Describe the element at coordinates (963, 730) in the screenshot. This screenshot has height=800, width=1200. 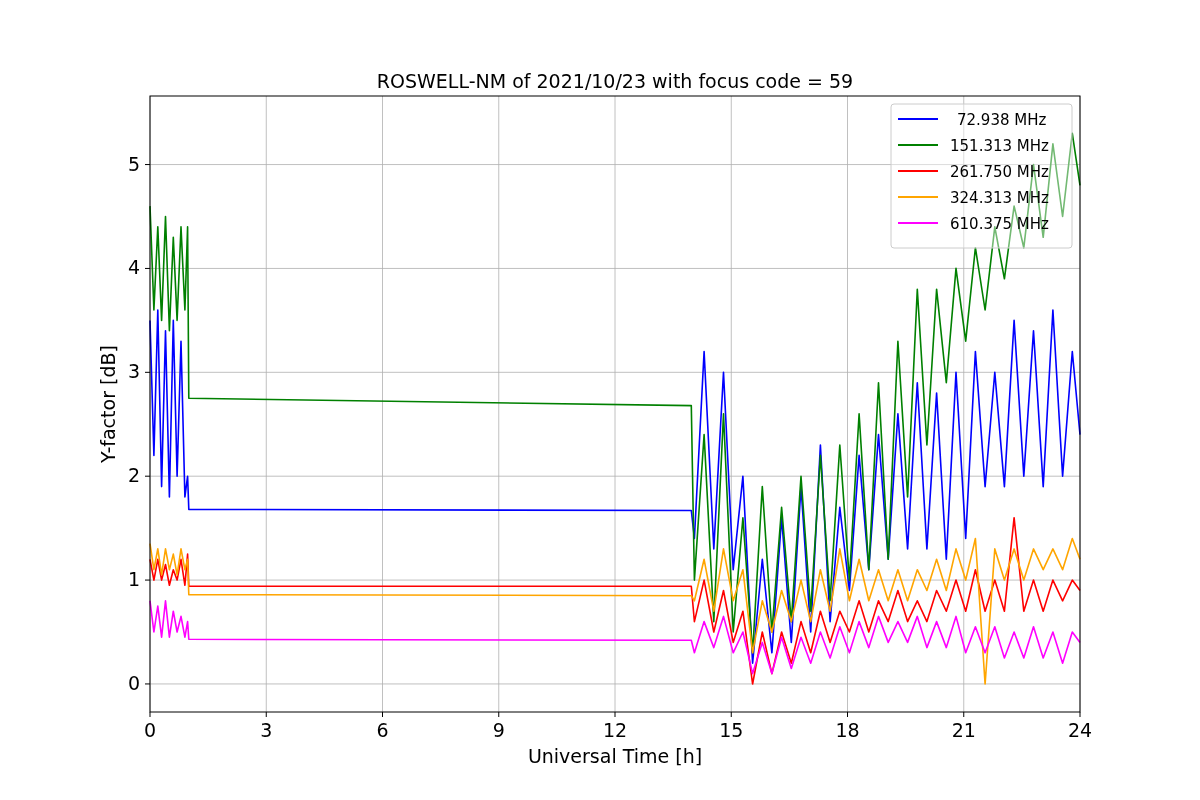
I see `tick-label: 21` at that location.